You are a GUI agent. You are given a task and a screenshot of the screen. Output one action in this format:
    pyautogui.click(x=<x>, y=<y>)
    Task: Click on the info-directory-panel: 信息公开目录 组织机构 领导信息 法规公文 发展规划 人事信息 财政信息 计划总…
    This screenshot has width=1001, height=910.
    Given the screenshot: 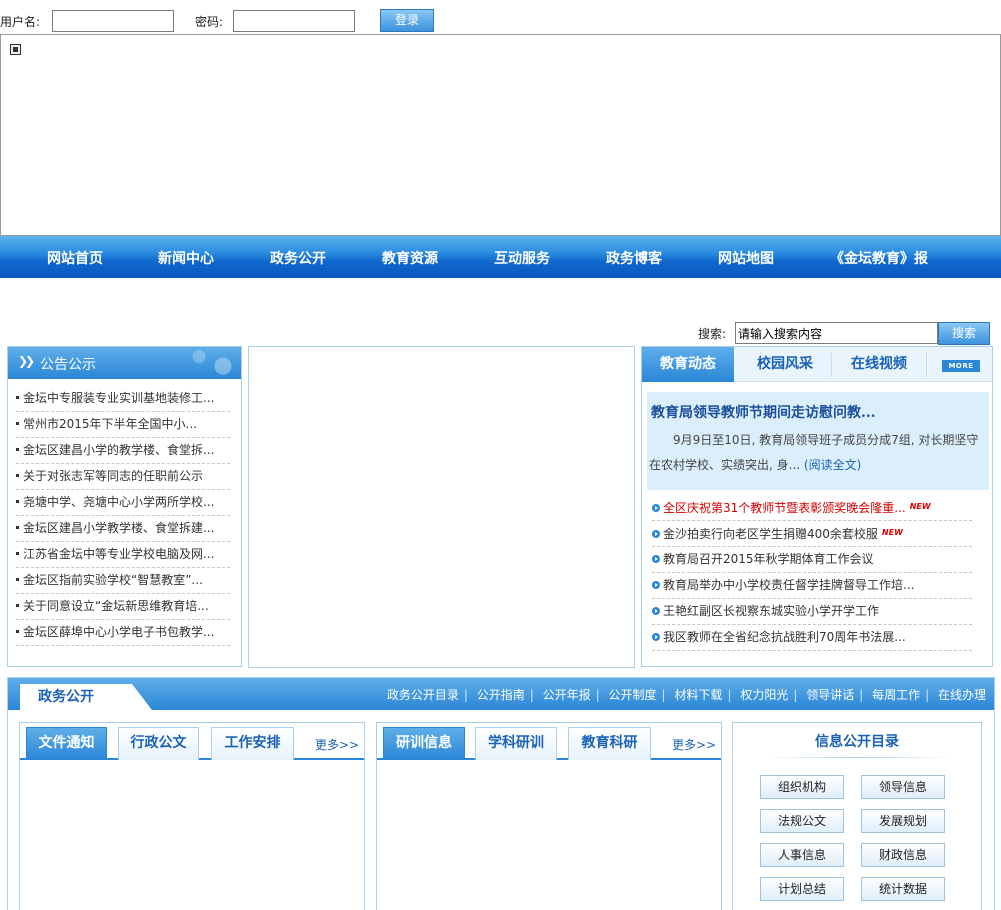 What is the action you would take?
    pyautogui.click(x=857, y=816)
    